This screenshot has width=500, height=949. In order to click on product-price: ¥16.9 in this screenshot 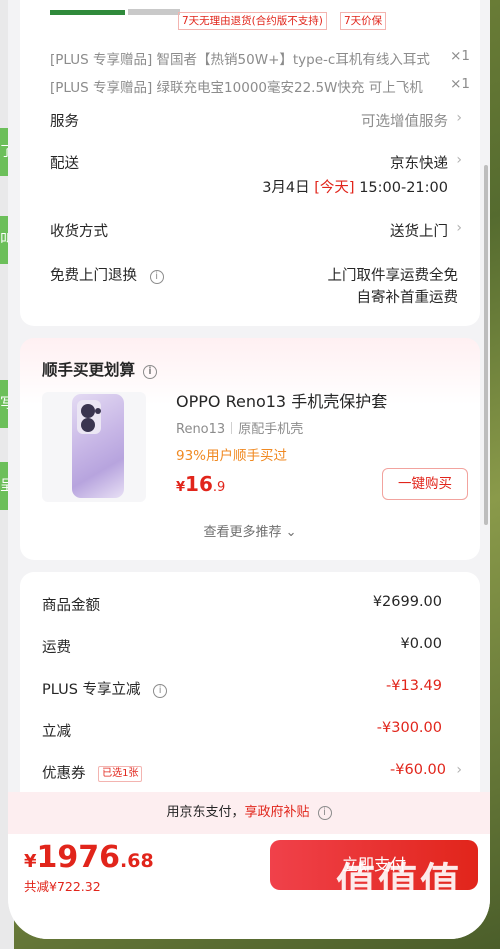, I will do `click(201, 484)`.